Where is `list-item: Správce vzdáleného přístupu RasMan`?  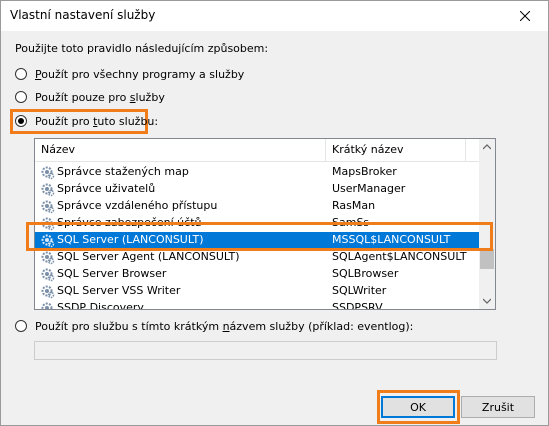
list-item: Správce vzdáleného přístupu RasMan is located at coordinates (257, 206).